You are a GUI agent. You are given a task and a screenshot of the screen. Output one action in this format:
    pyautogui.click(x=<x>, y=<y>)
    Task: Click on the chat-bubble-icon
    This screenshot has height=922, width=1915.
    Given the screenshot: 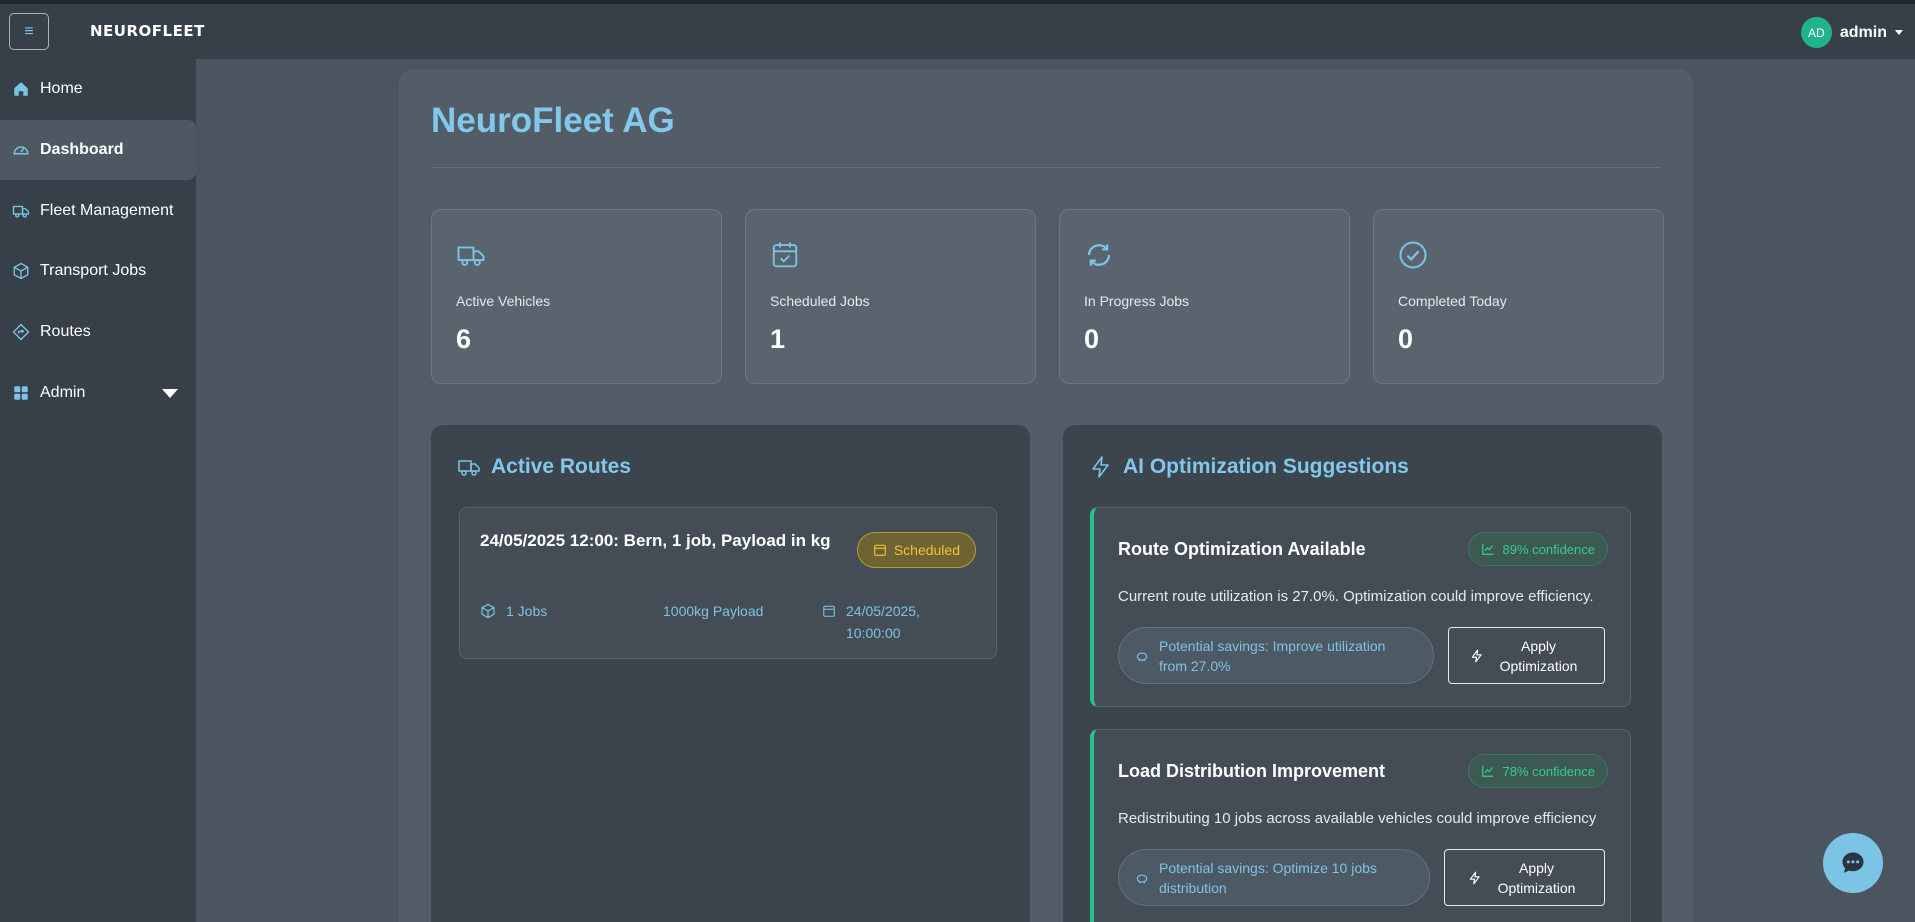 What is the action you would take?
    pyautogui.click(x=1853, y=862)
    